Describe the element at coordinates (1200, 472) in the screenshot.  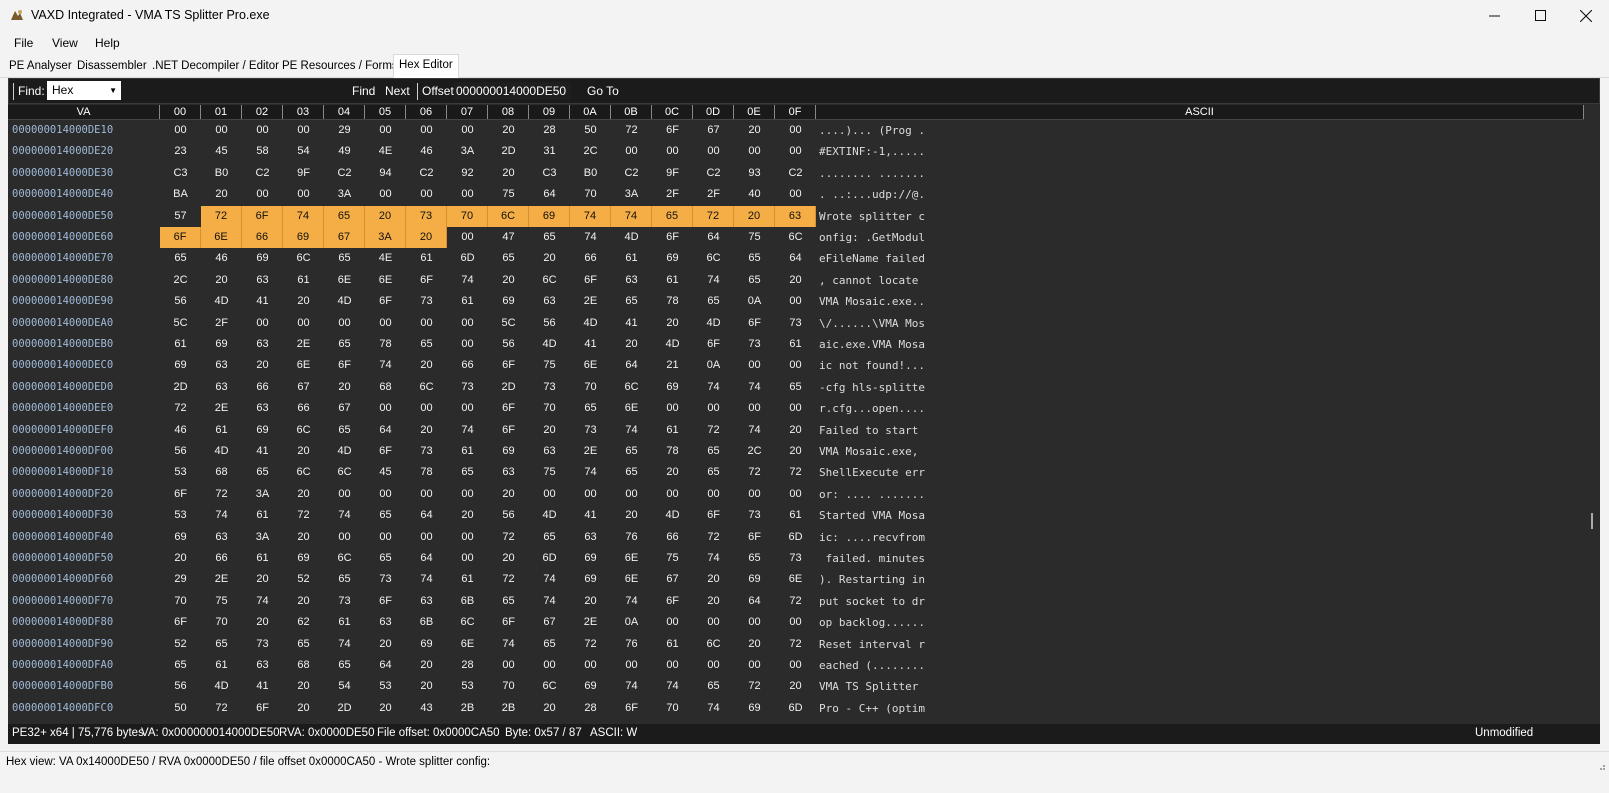
I see `row-ascii: ShellExecute err` at that location.